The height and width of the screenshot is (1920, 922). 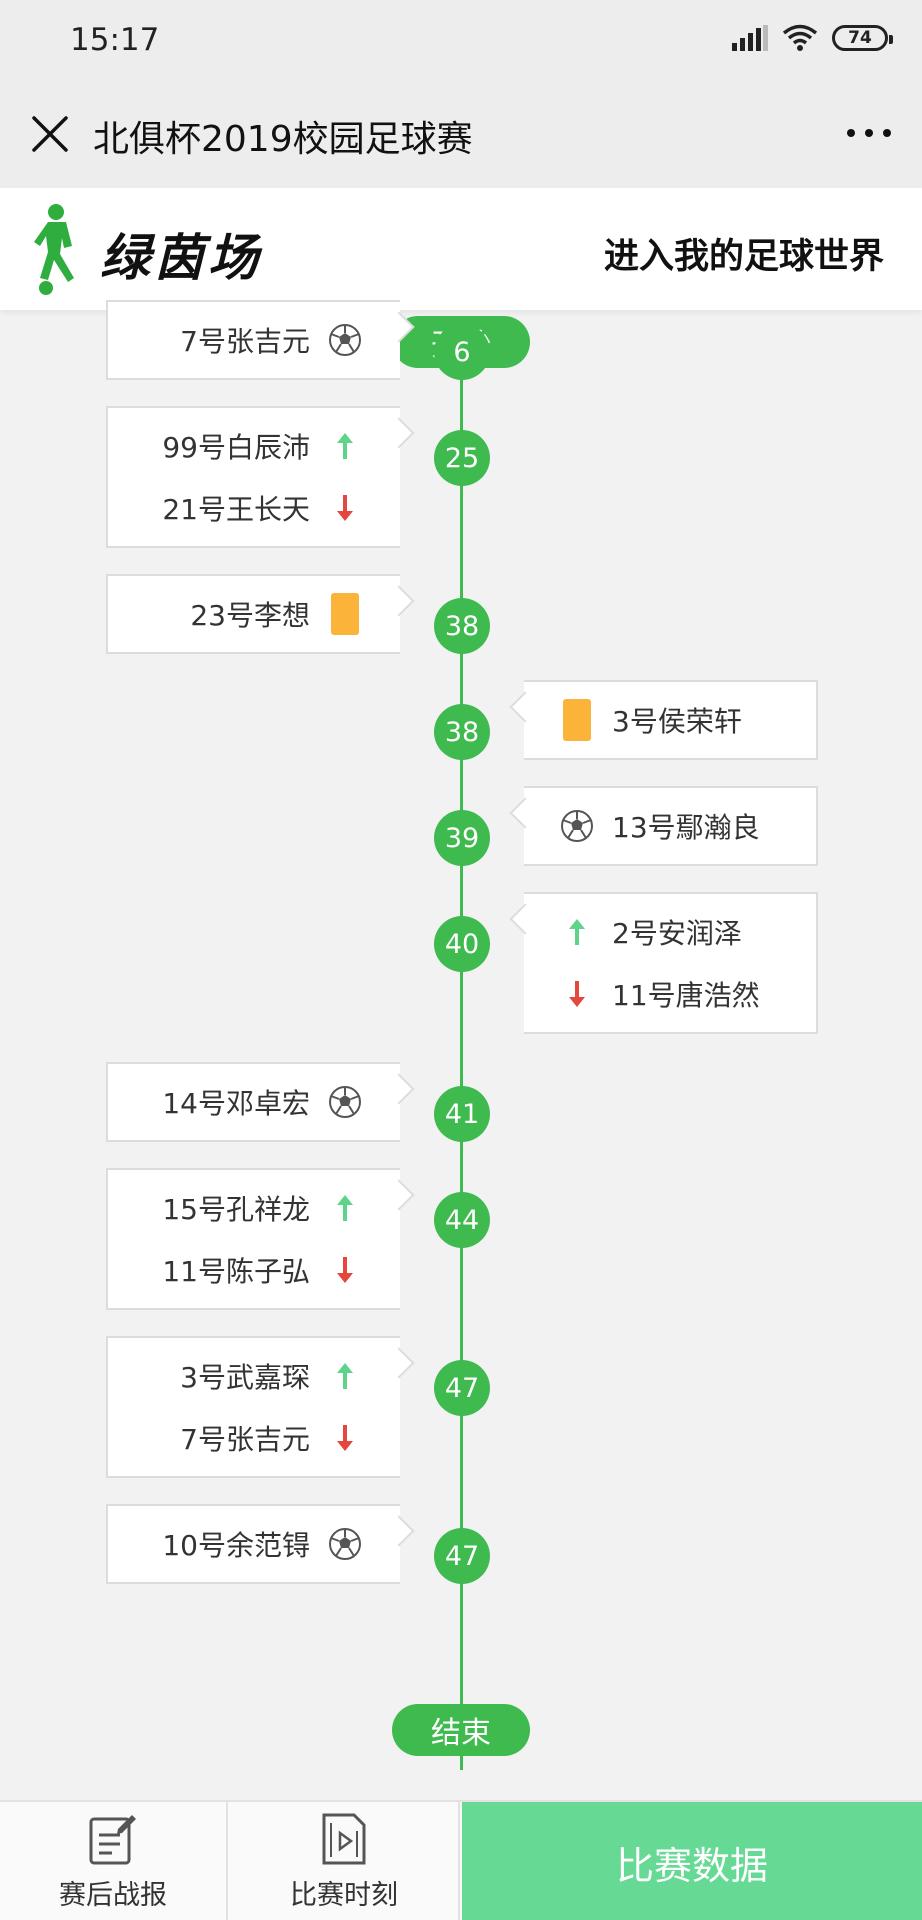 I want to click on event-minute-badge: 39, so click(x=462, y=838).